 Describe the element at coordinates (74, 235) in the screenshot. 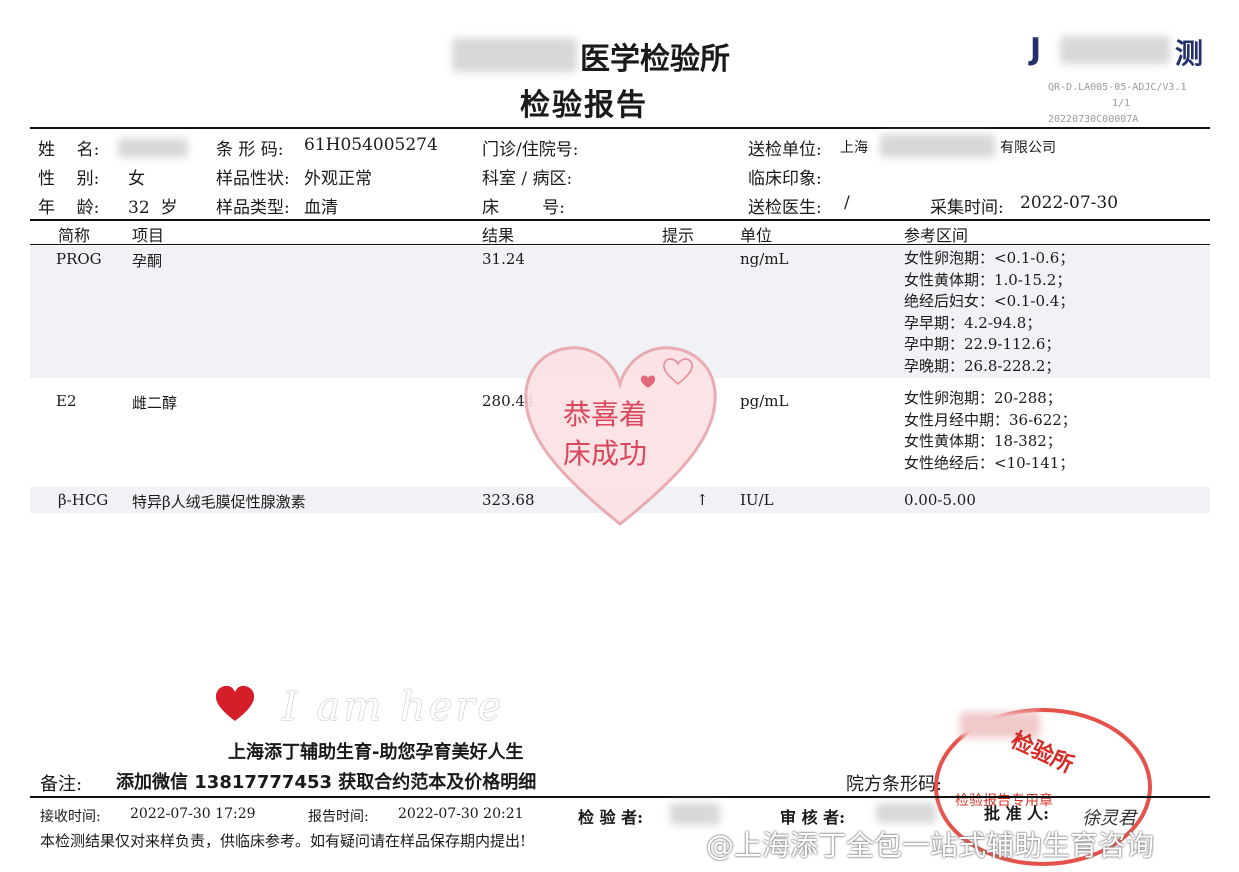

I see `col-abbr: 简称` at that location.